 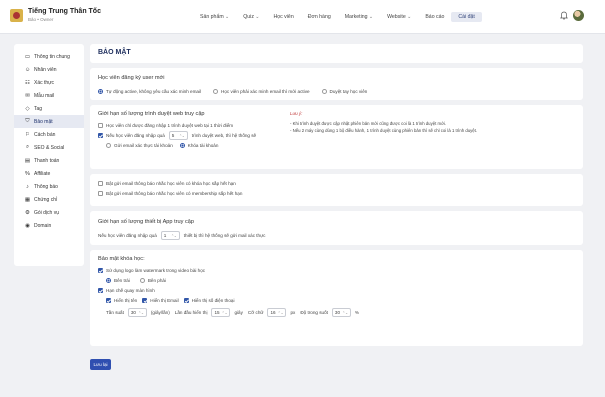 What do you see at coordinates (251, 17) in the screenshot?
I see `nav-item-1: Quiz` at bounding box center [251, 17].